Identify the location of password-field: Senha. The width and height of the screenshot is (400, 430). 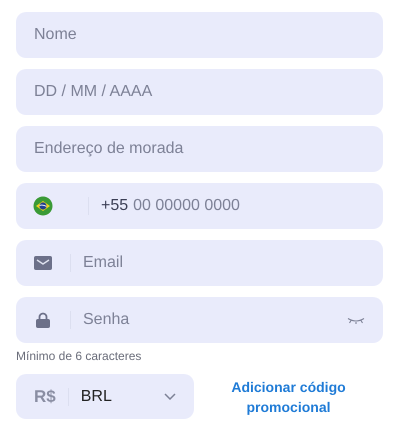
(199, 320).